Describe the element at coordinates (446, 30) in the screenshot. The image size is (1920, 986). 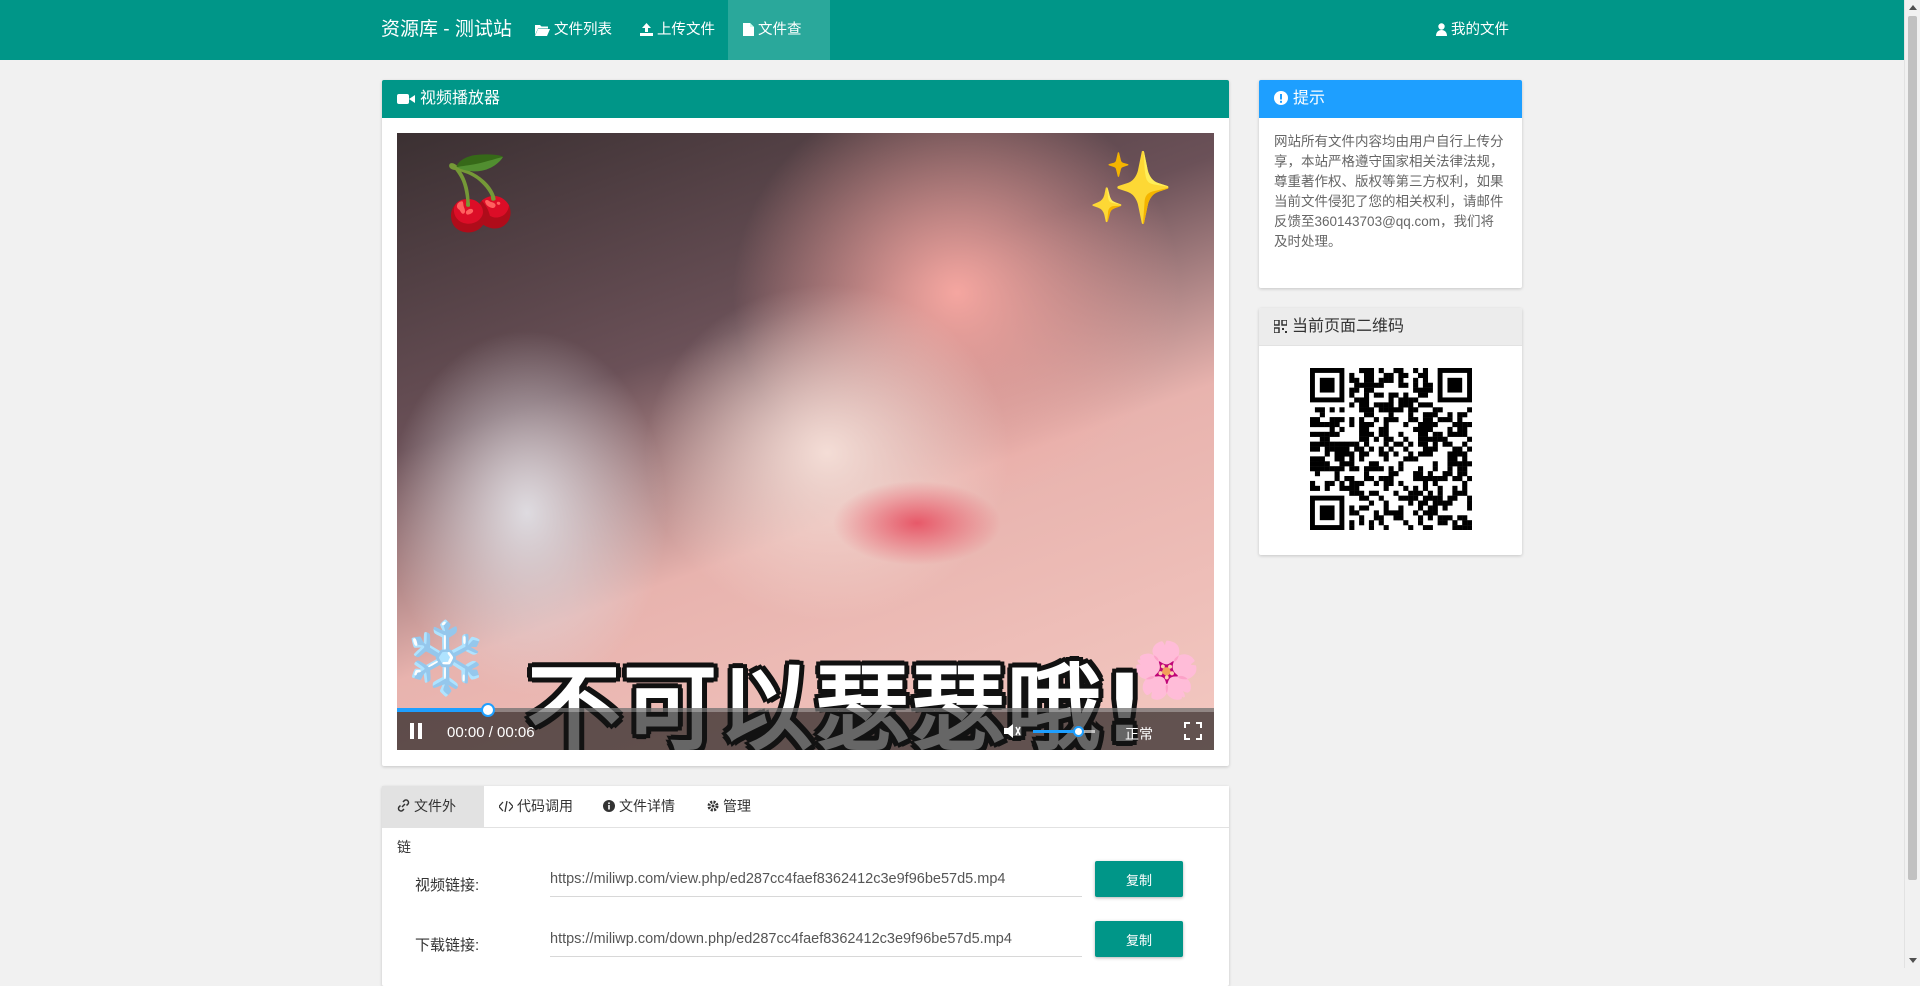
I see `site-brand: 资源库 - 测试站` at that location.